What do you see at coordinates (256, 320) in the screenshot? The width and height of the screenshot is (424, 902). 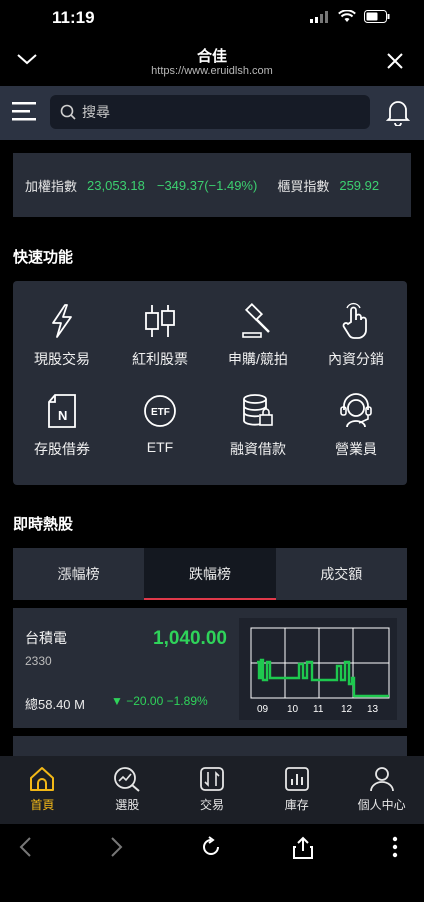 I see `gavel-icon` at bounding box center [256, 320].